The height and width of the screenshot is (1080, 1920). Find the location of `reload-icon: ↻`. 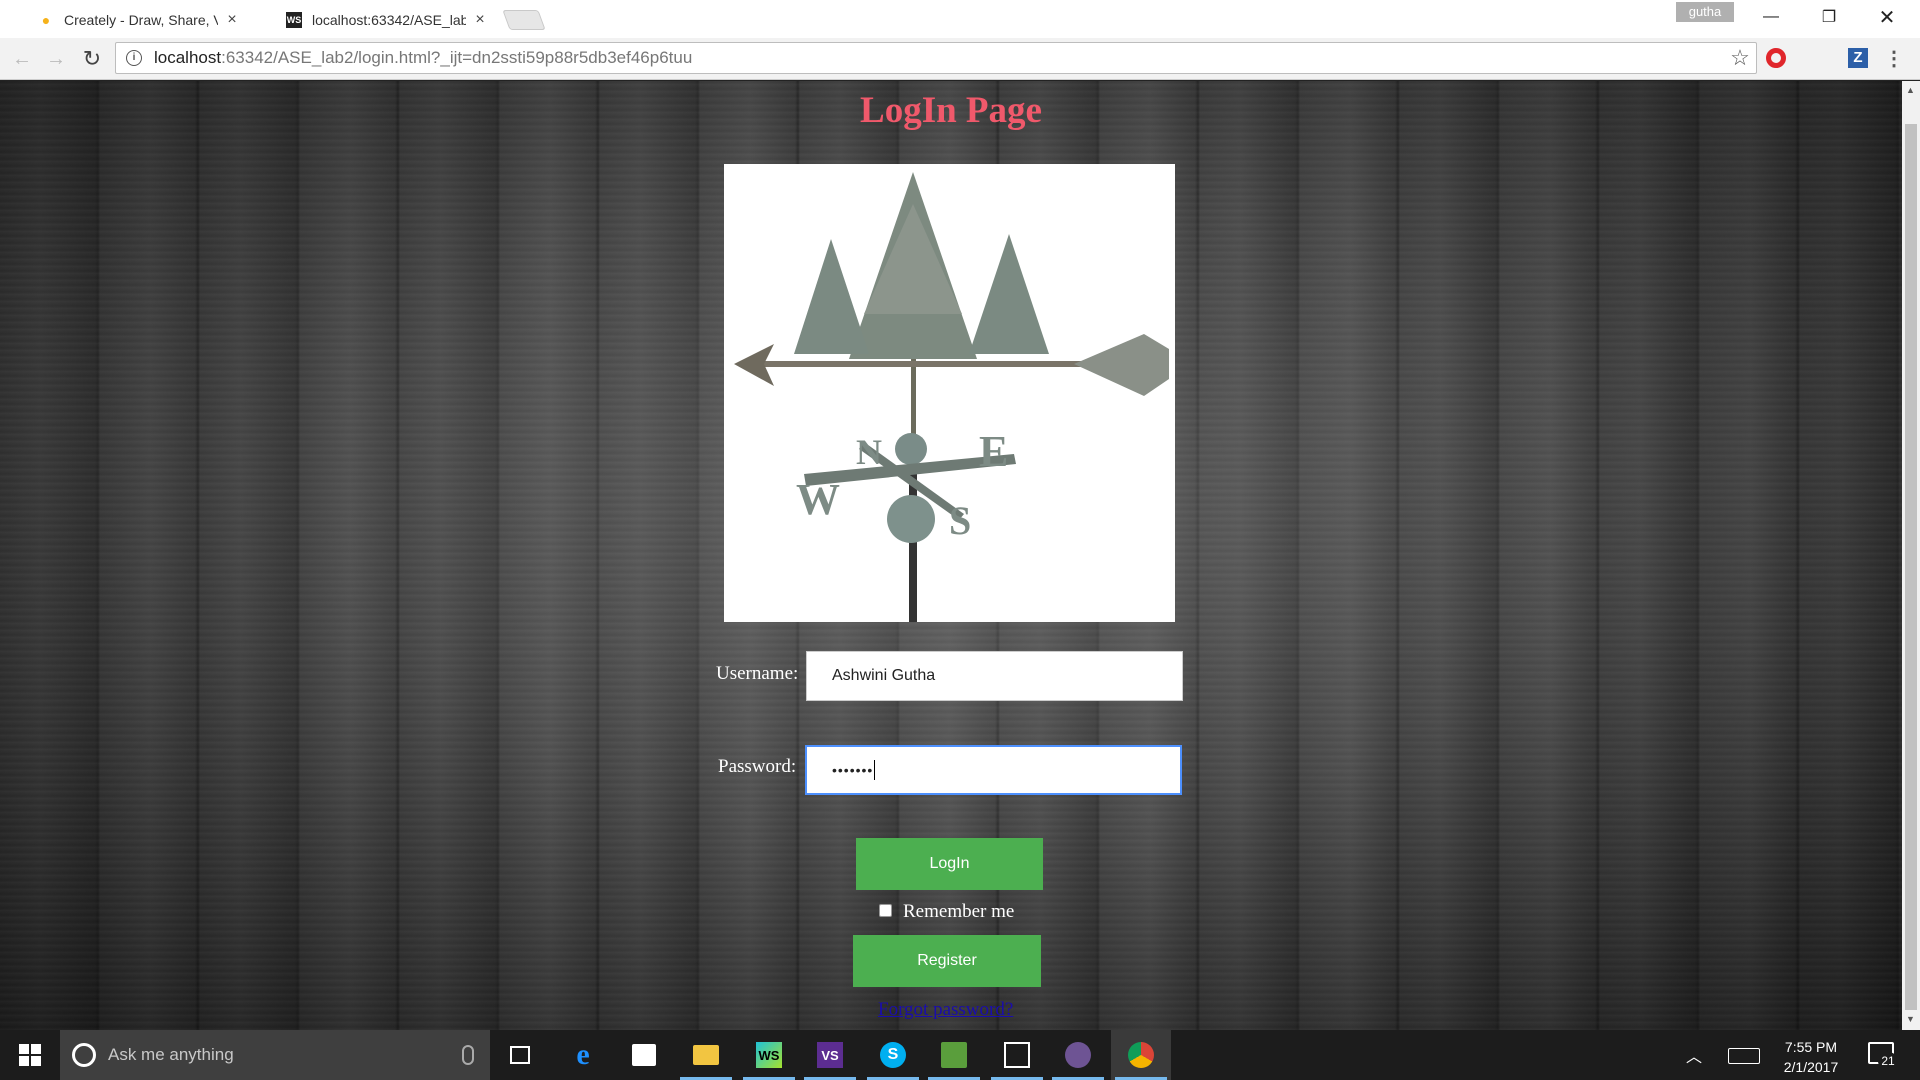

reload-icon: ↻ is located at coordinates (92, 59).